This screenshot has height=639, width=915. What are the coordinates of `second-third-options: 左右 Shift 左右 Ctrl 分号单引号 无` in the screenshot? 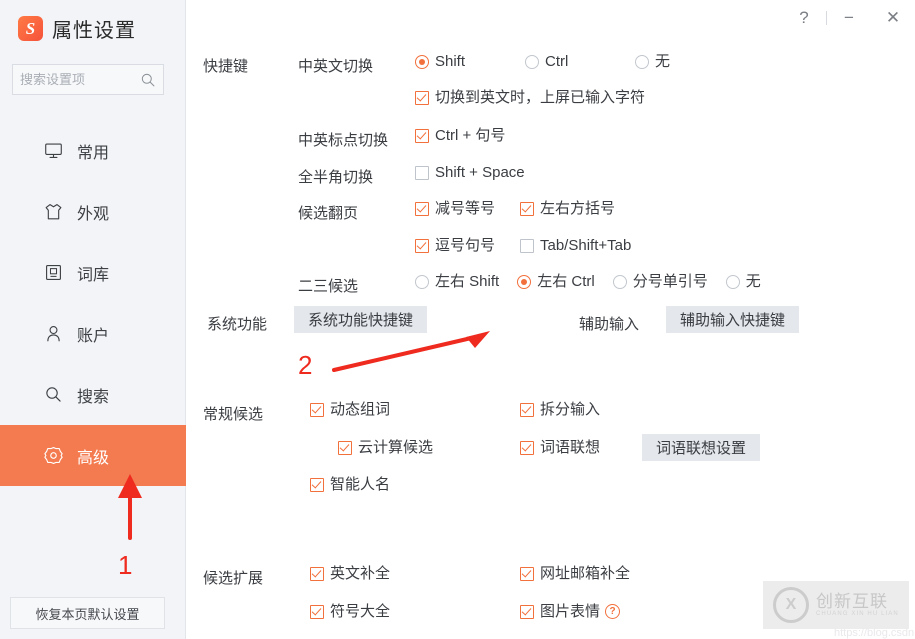 It's located at (588, 281).